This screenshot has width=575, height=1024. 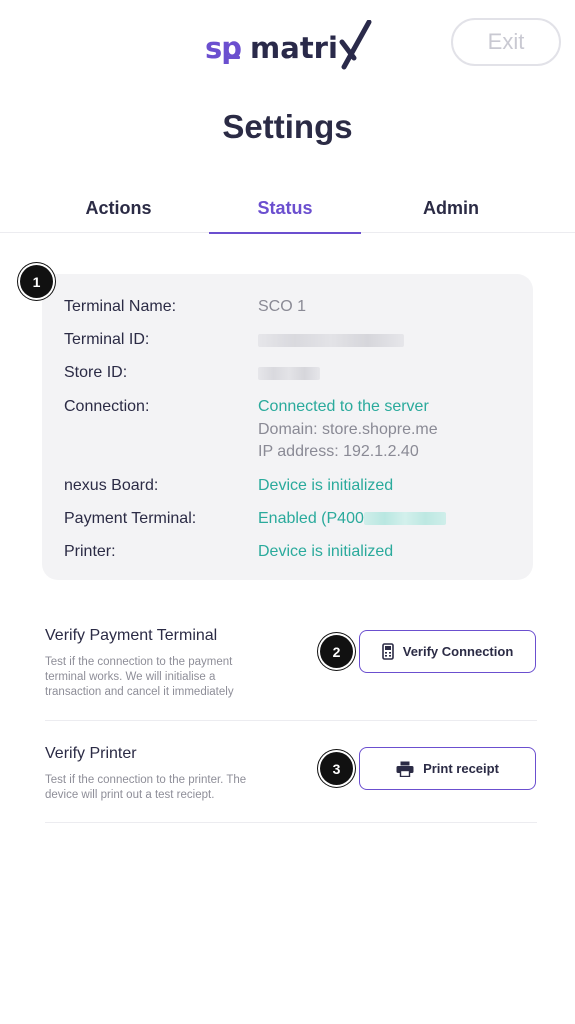 I want to click on tab-admin: Admin, so click(x=451, y=209).